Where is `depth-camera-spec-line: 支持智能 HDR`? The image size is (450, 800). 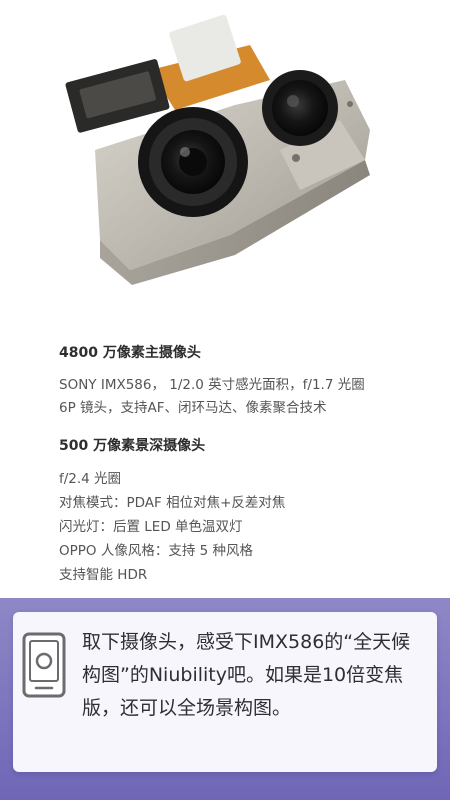
depth-camera-spec-line: 支持智能 HDR is located at coordinates (103, 575).